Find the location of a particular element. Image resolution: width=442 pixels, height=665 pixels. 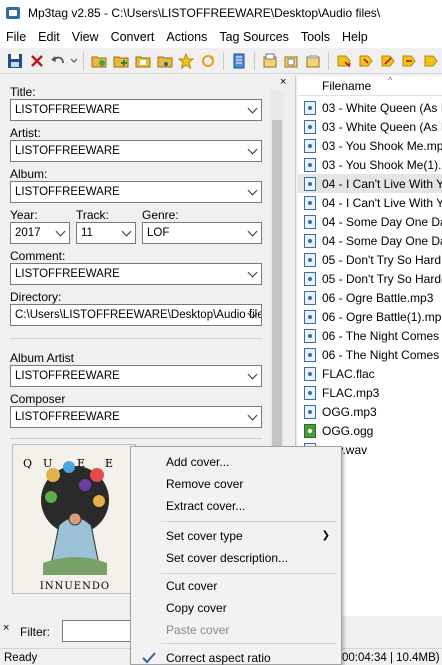

comment-value: LISTOFFREEWARE is located at coordinates (67, 274).